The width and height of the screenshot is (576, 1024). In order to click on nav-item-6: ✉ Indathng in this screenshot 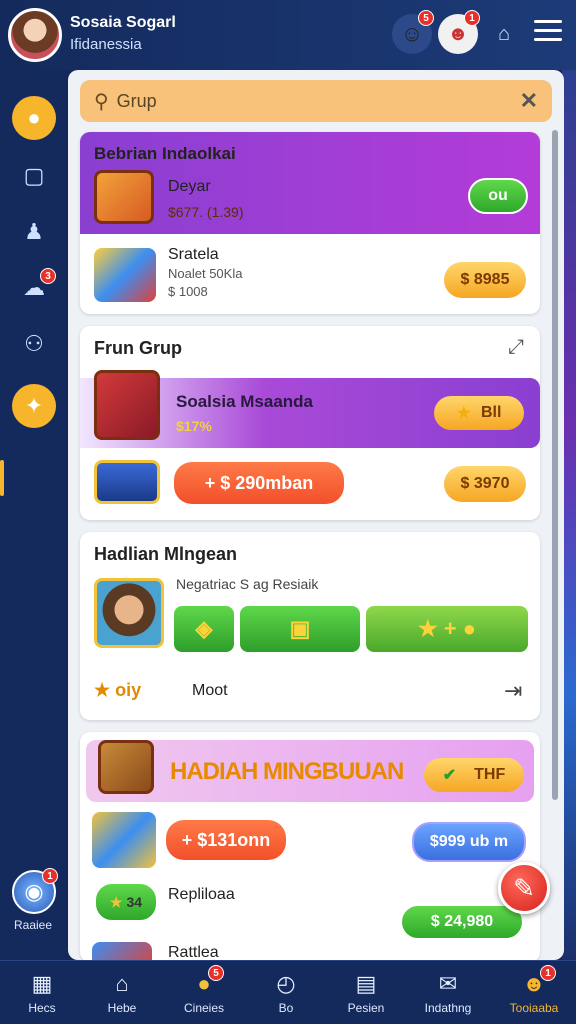, I will do `click(448, 992)`.